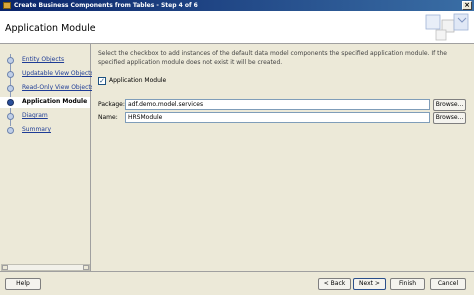  Describe the element at coordinates (467, 5) in the screenshot. I see `close-icon: ×` at that location.